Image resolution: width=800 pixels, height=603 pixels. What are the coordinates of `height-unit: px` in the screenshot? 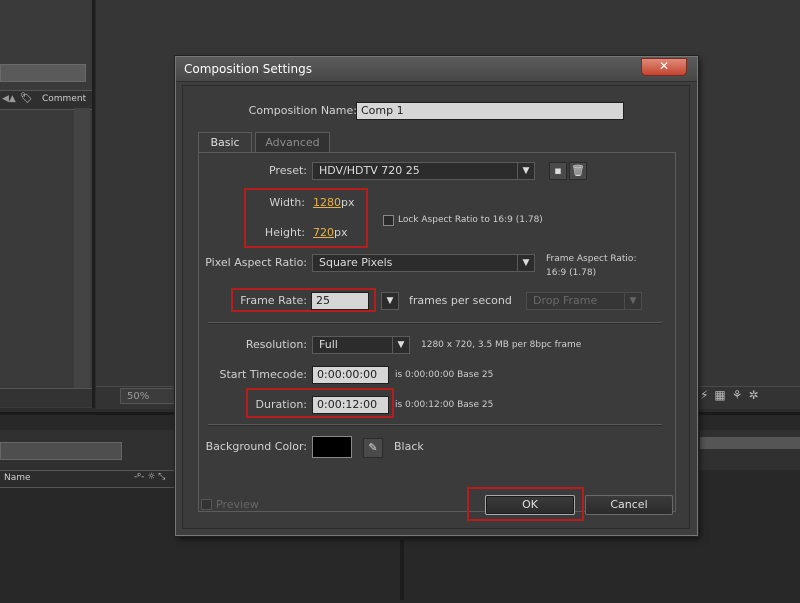 It's located at (341, 232).